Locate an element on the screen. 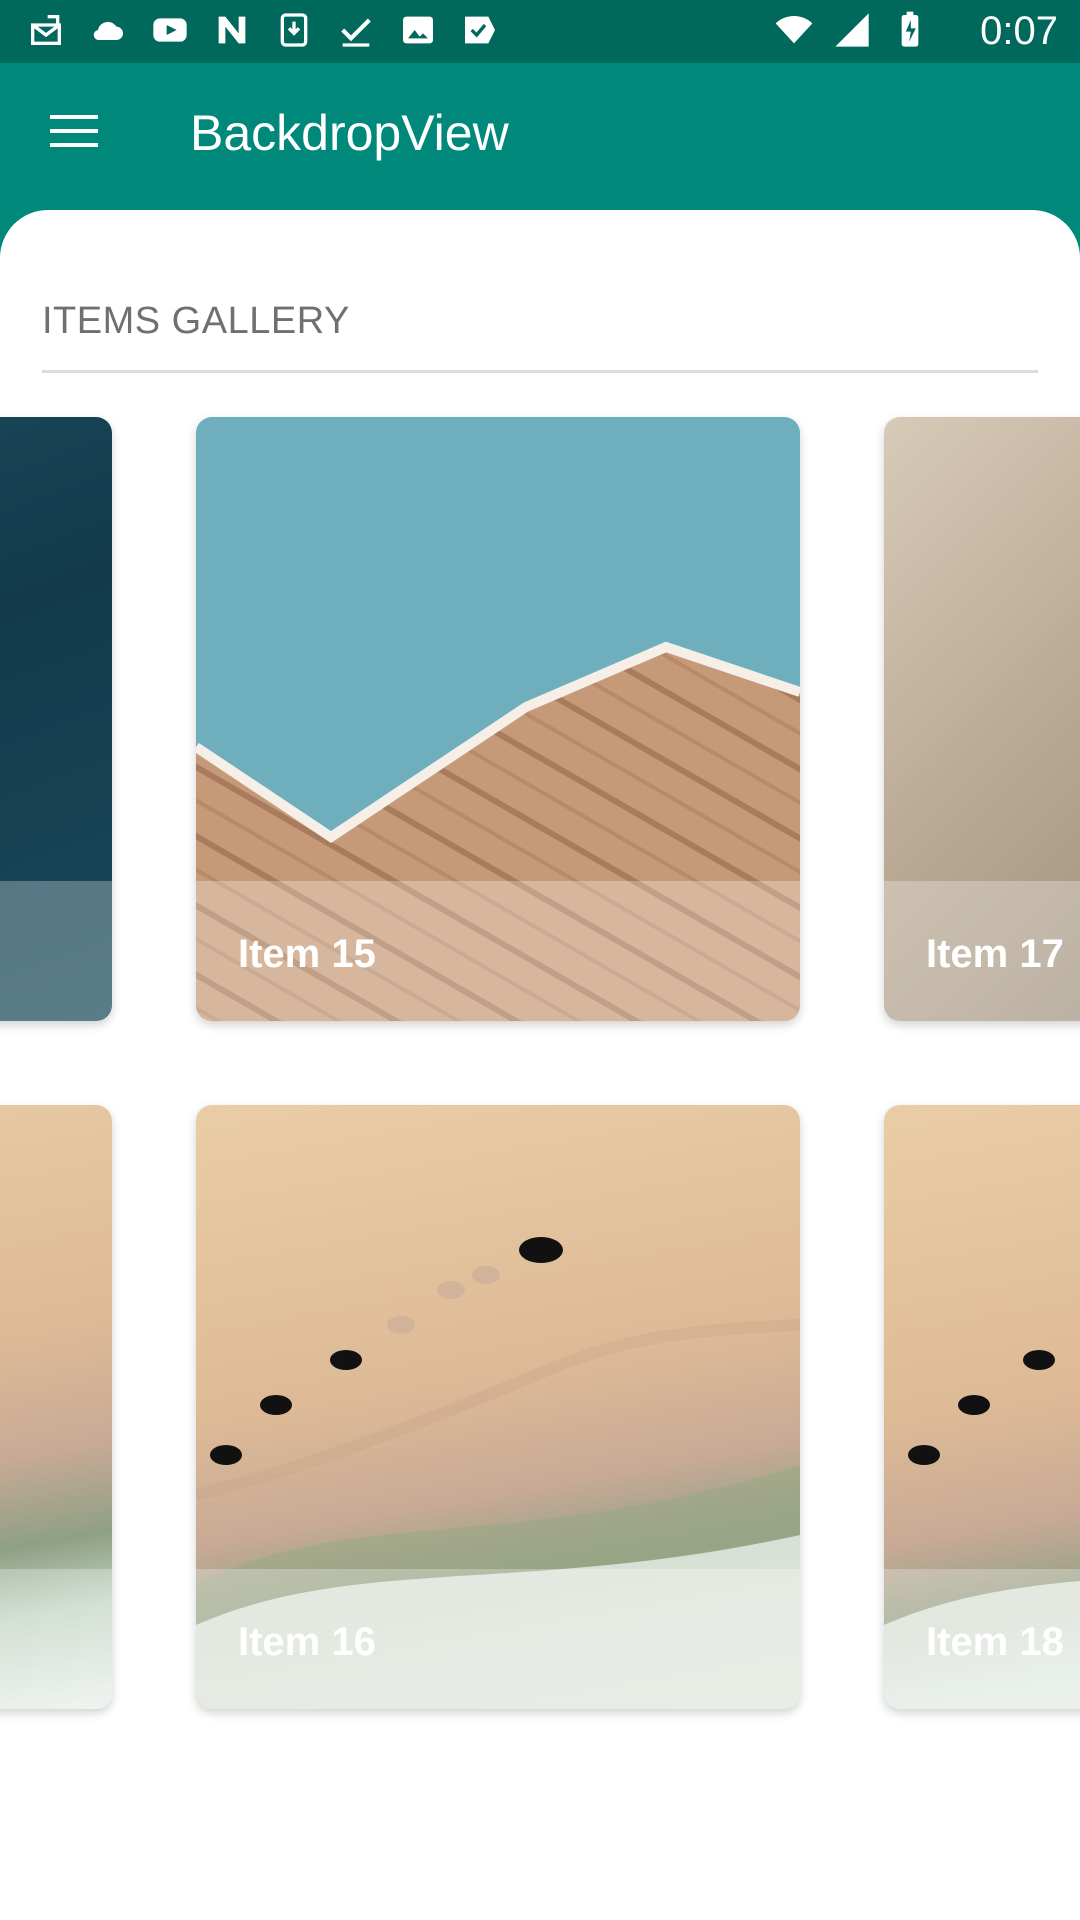  system-icons is located at coordinates (852, 30).